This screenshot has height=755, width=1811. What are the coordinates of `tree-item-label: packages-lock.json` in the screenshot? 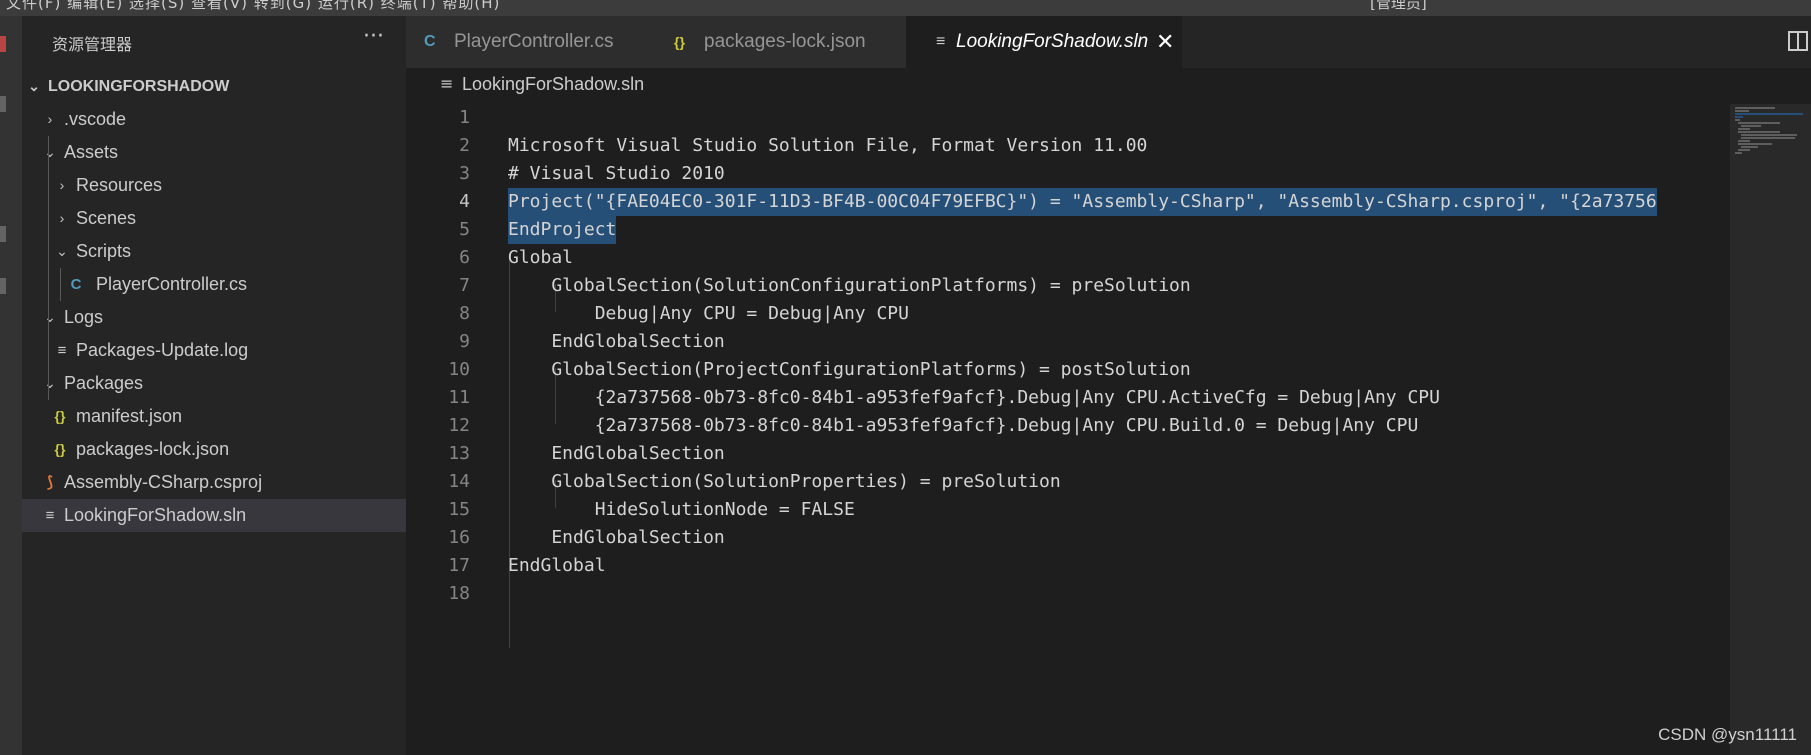 It's located at (153, 449).